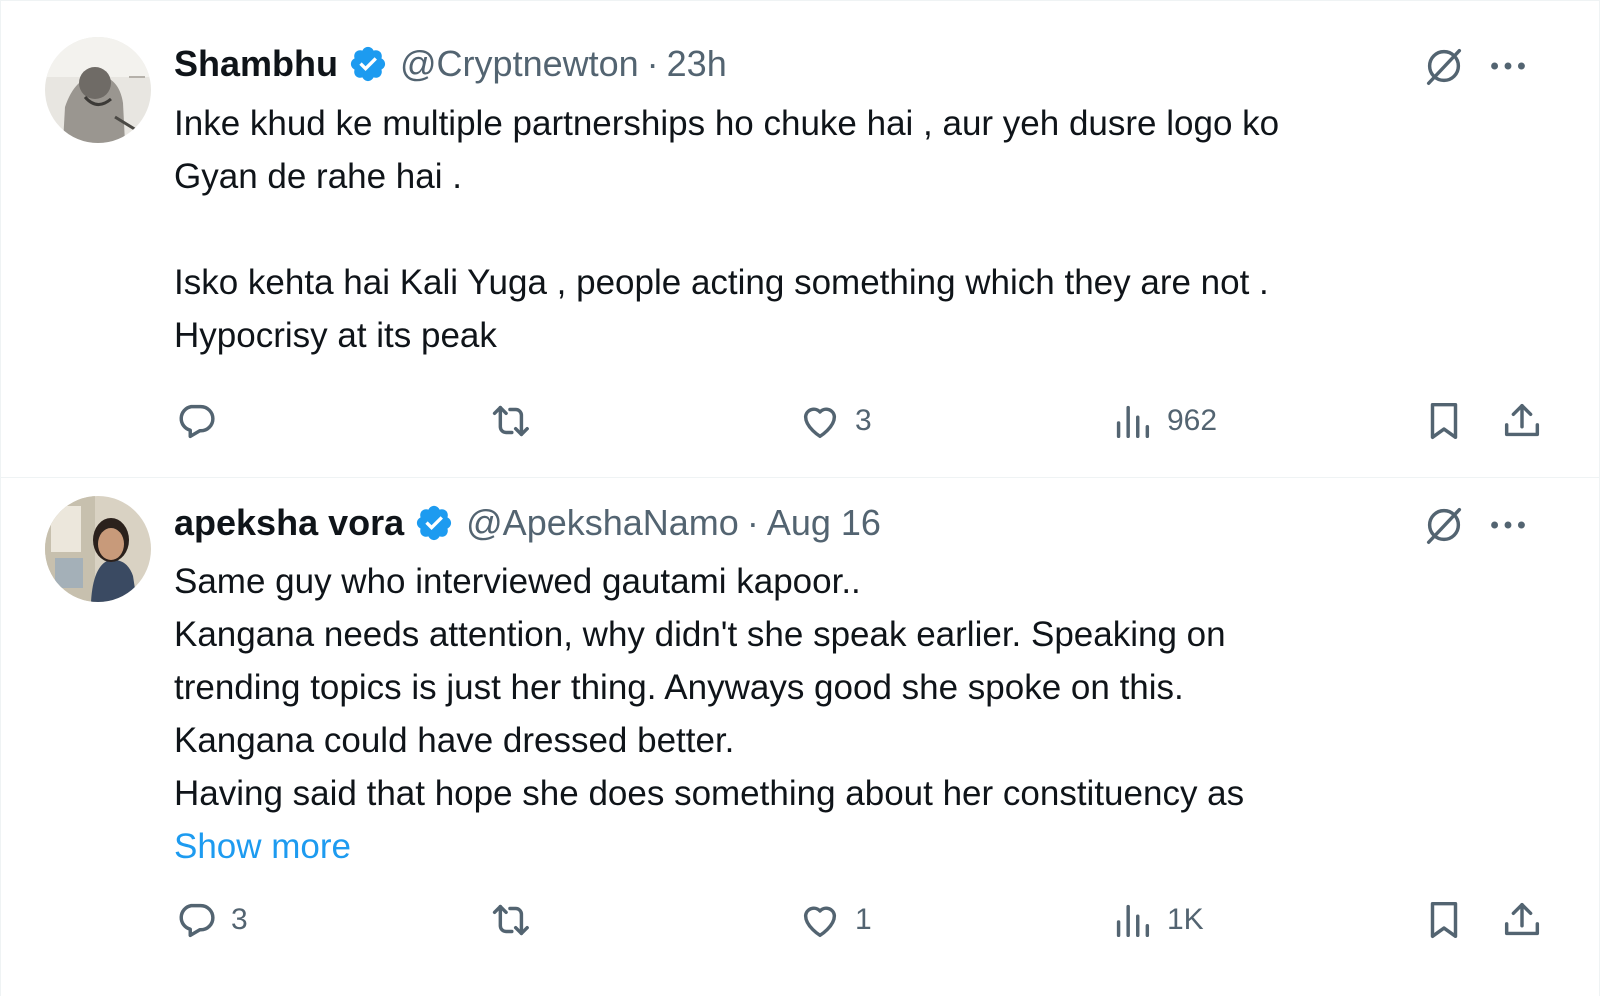 This screenshot has height=996, width=1600. I want to click on like-button: 1, so click(834, 920).